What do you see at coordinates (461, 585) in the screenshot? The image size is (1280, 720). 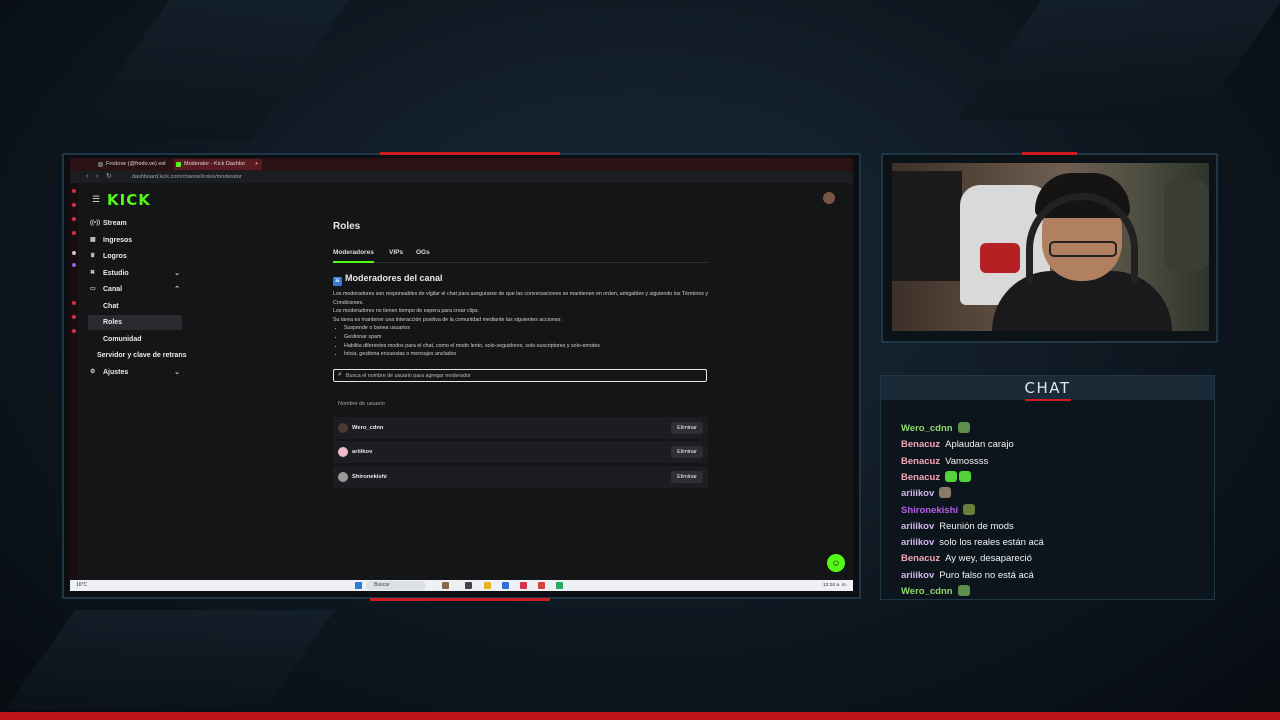 I see `windows-taskbar: 16°C Buscar 12:26 a. m.` at bounding box center [461, 585].